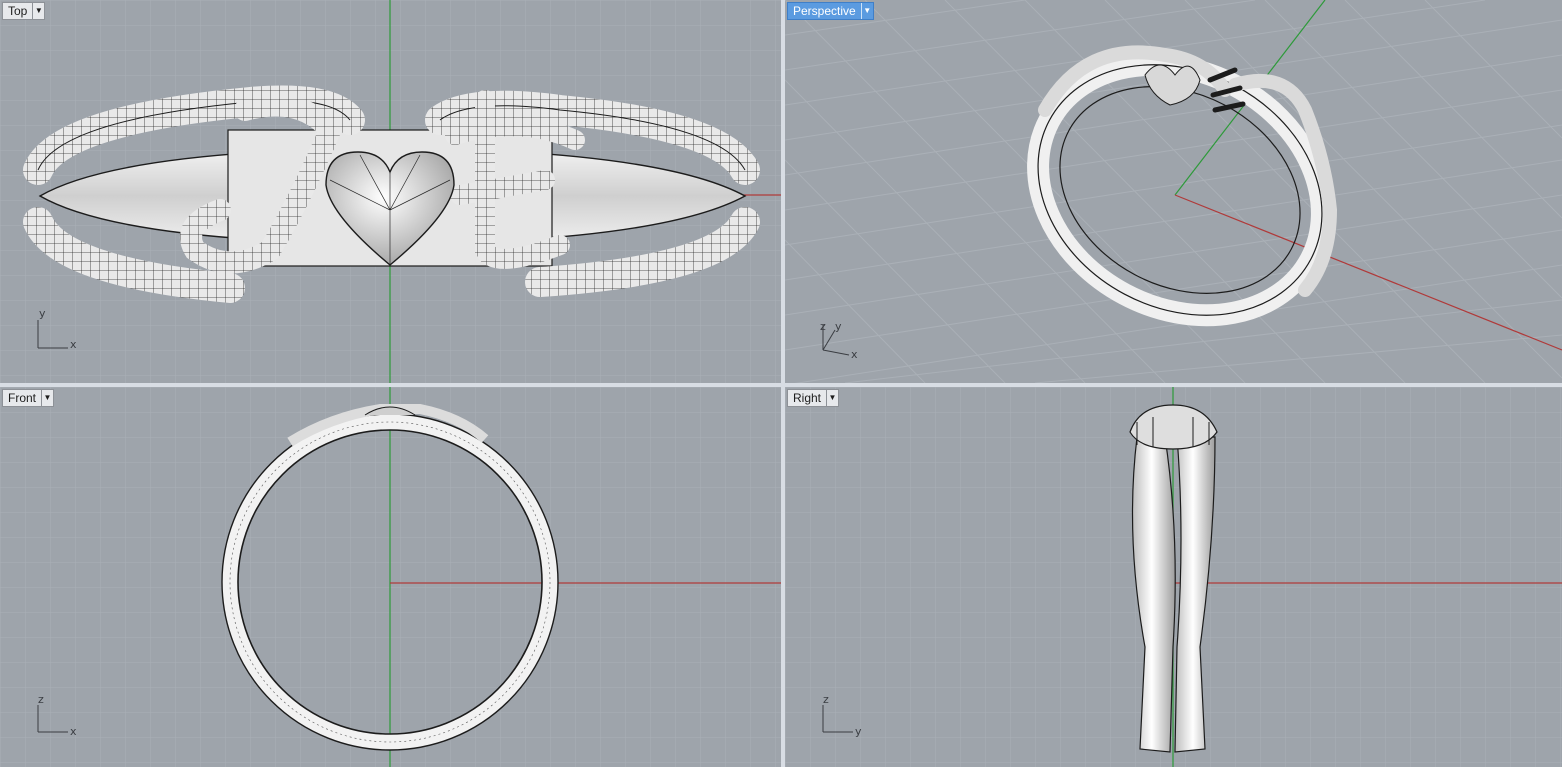  I want to click on x-axis-line, so click(1368, 272).